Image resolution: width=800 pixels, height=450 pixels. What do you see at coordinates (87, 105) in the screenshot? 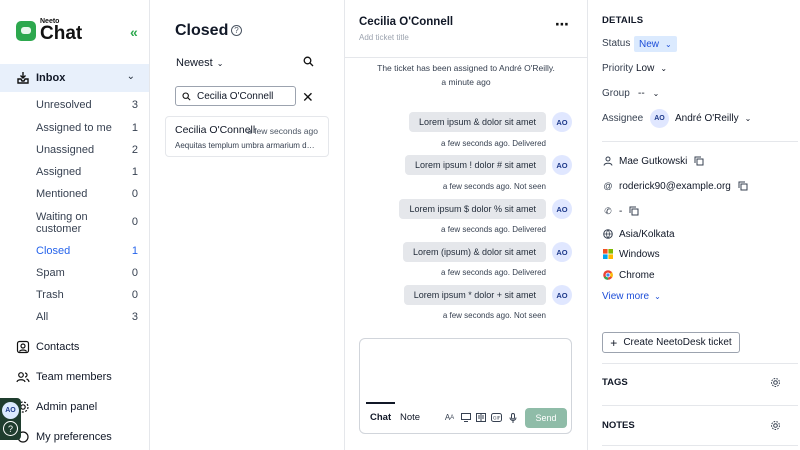
I see `sidebar-item-unresolved: Unresolved 3` at bounding box center [87, 105].